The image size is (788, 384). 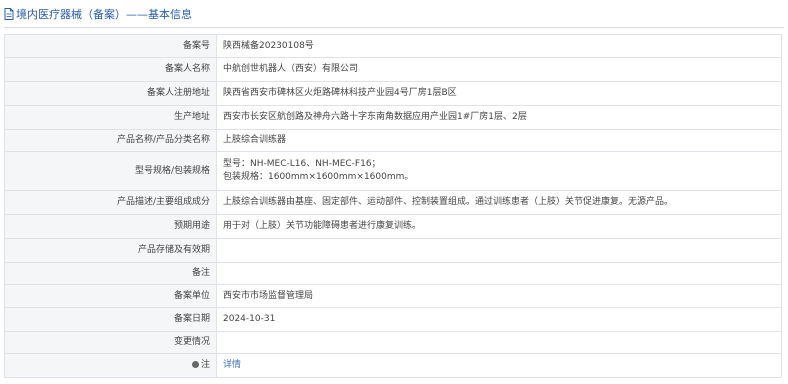 I want to click on row-label: 备案人注册地址, so click(x=110, y=93).